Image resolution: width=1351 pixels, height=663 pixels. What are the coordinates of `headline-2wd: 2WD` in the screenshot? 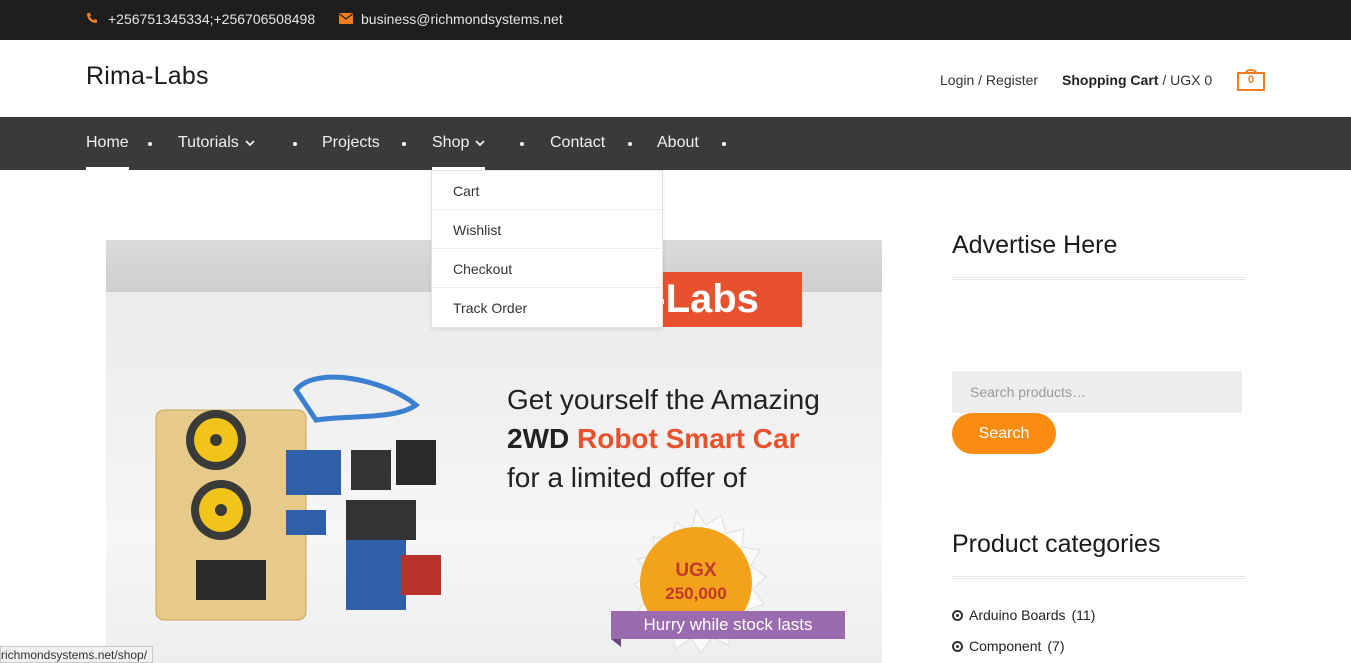 It's located at (542, 438).